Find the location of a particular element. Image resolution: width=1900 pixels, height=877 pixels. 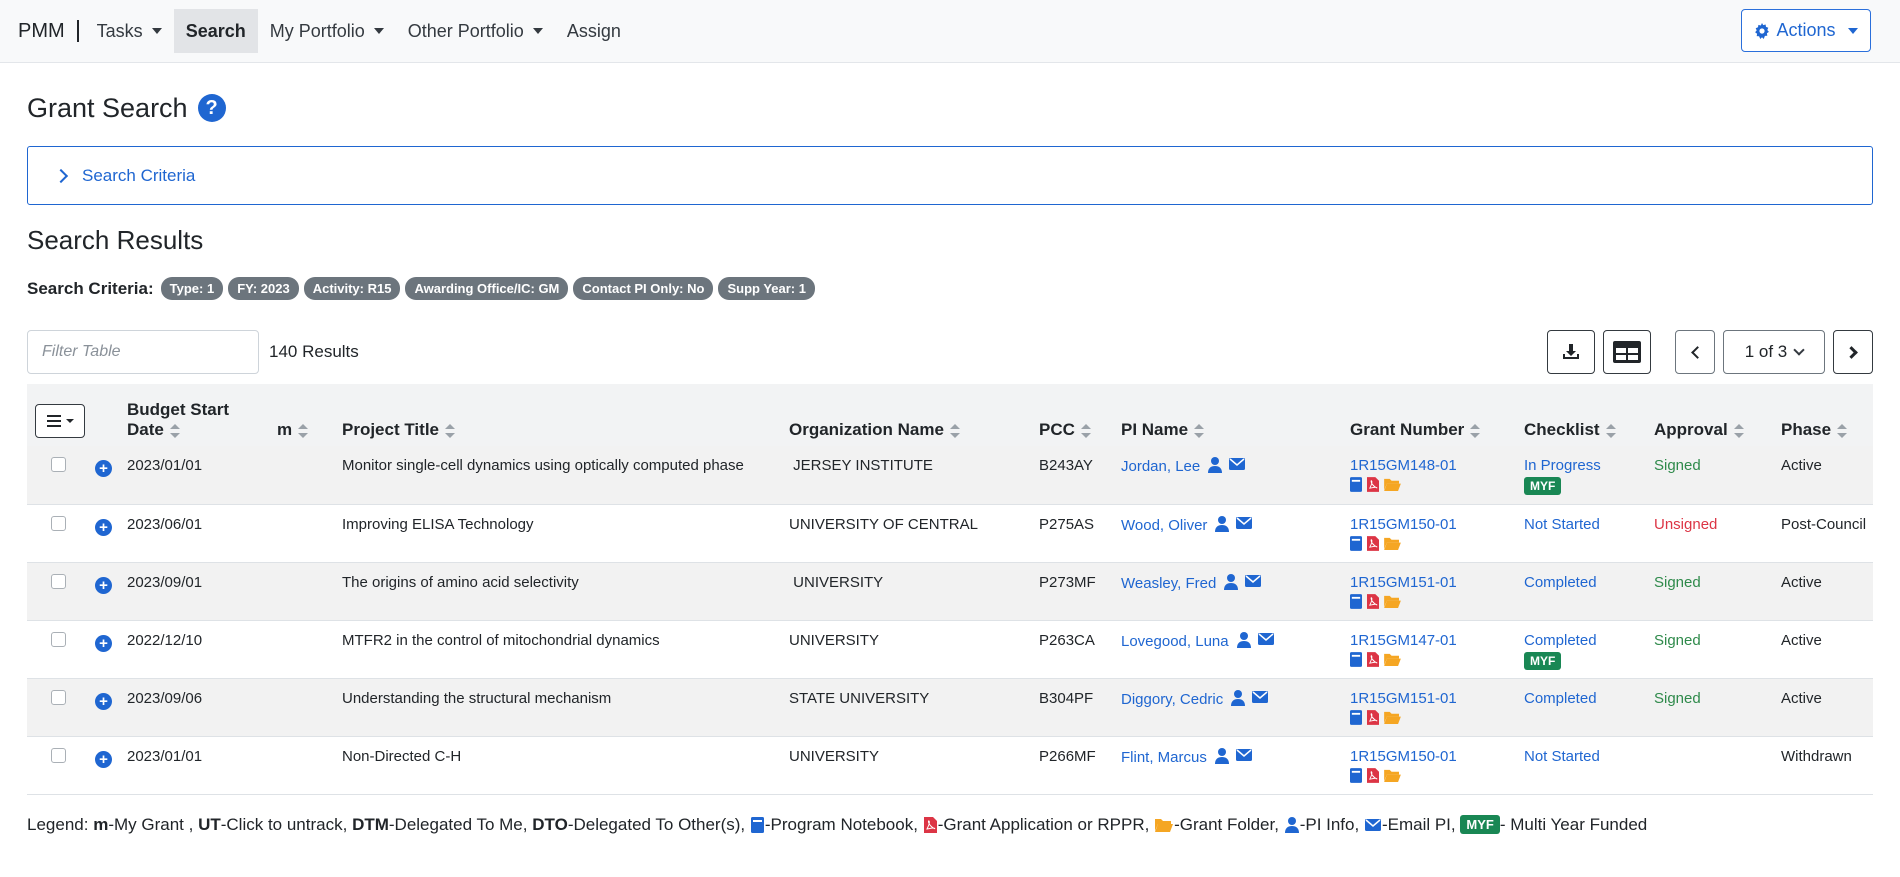

pi-name-link: Lovegood, Luna is located at coordinates (1175, 640).